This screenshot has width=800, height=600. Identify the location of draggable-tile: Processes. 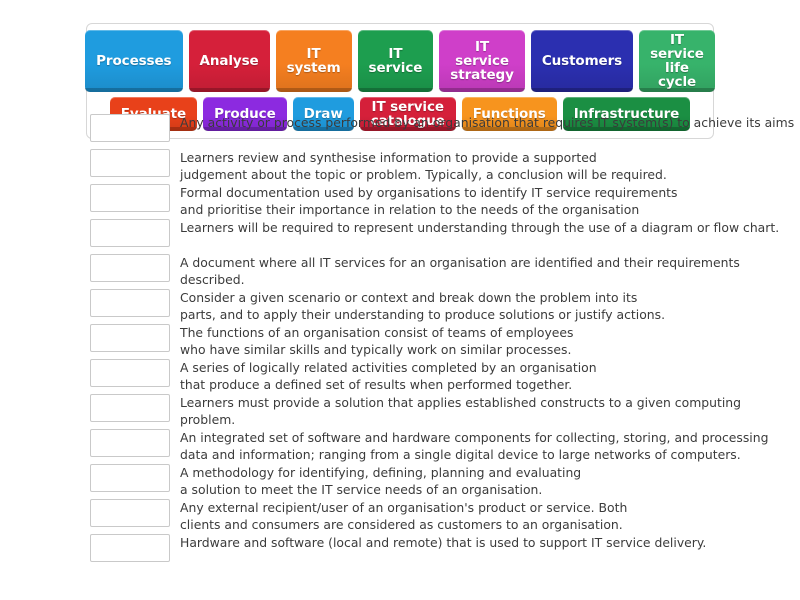
(134, 61).